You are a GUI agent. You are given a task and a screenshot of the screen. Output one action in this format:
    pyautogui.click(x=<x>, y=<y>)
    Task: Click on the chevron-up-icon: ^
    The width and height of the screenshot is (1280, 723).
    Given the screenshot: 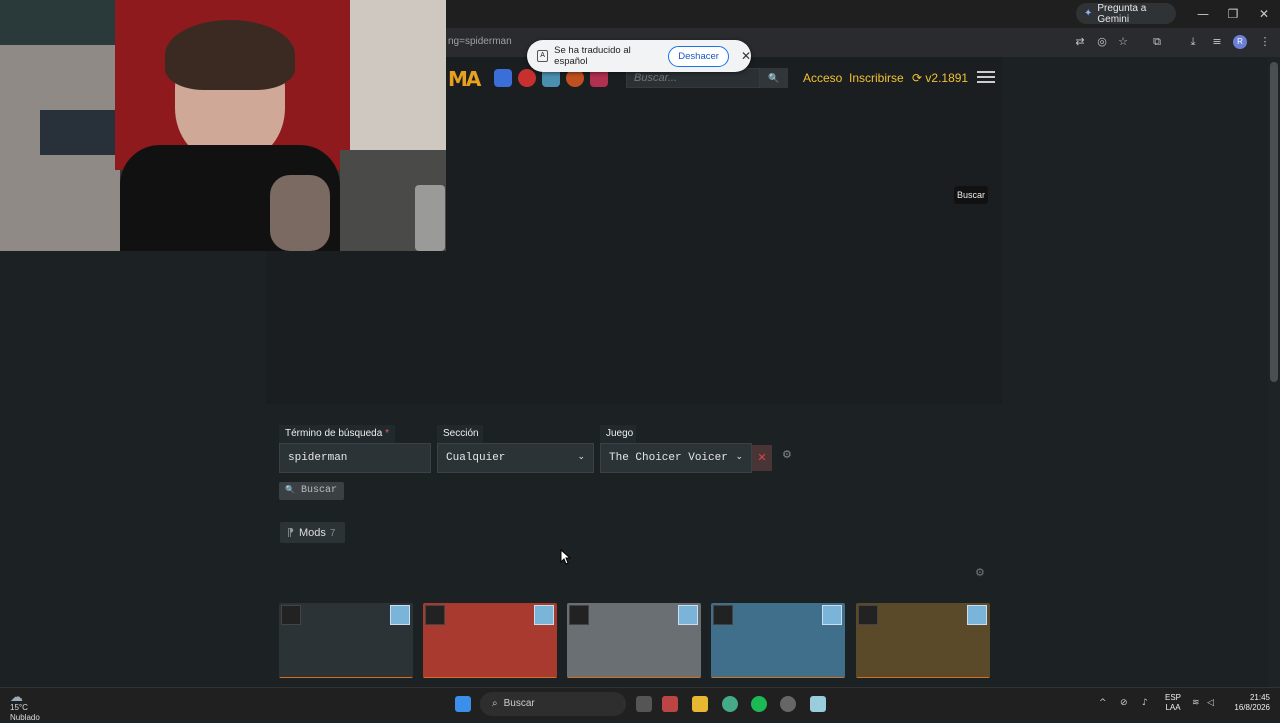 What is the action you would take?
    pyautogui.click(x=1103, y=703)
    